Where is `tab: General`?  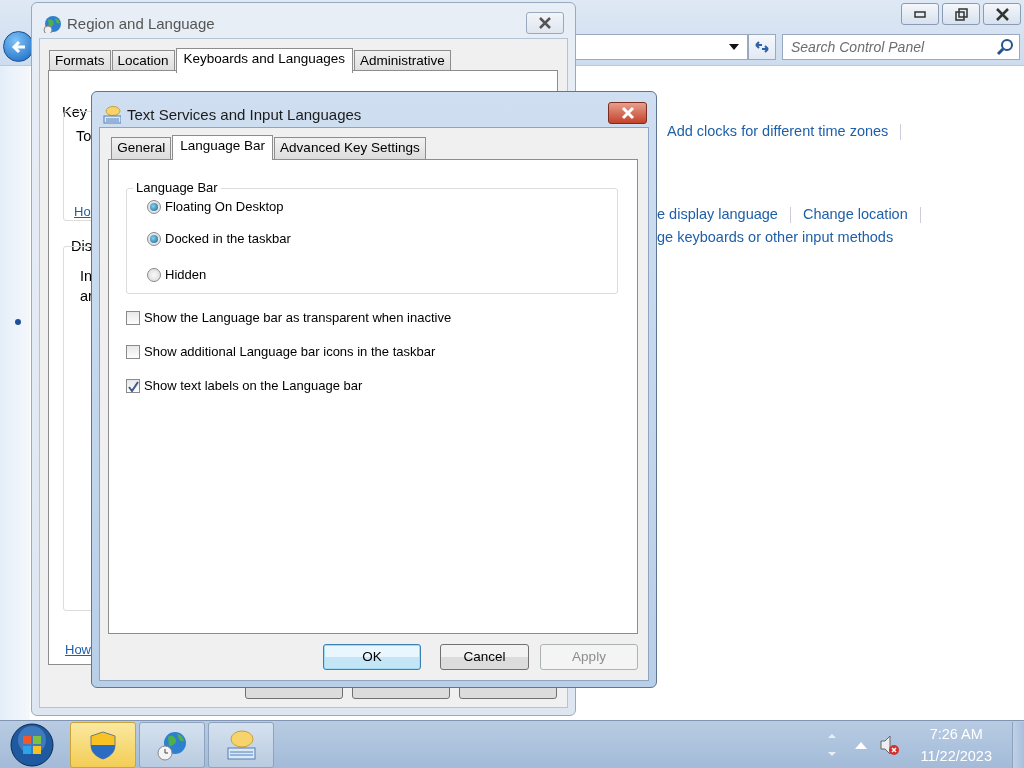 tab: General is located at coordinates (141, 148).